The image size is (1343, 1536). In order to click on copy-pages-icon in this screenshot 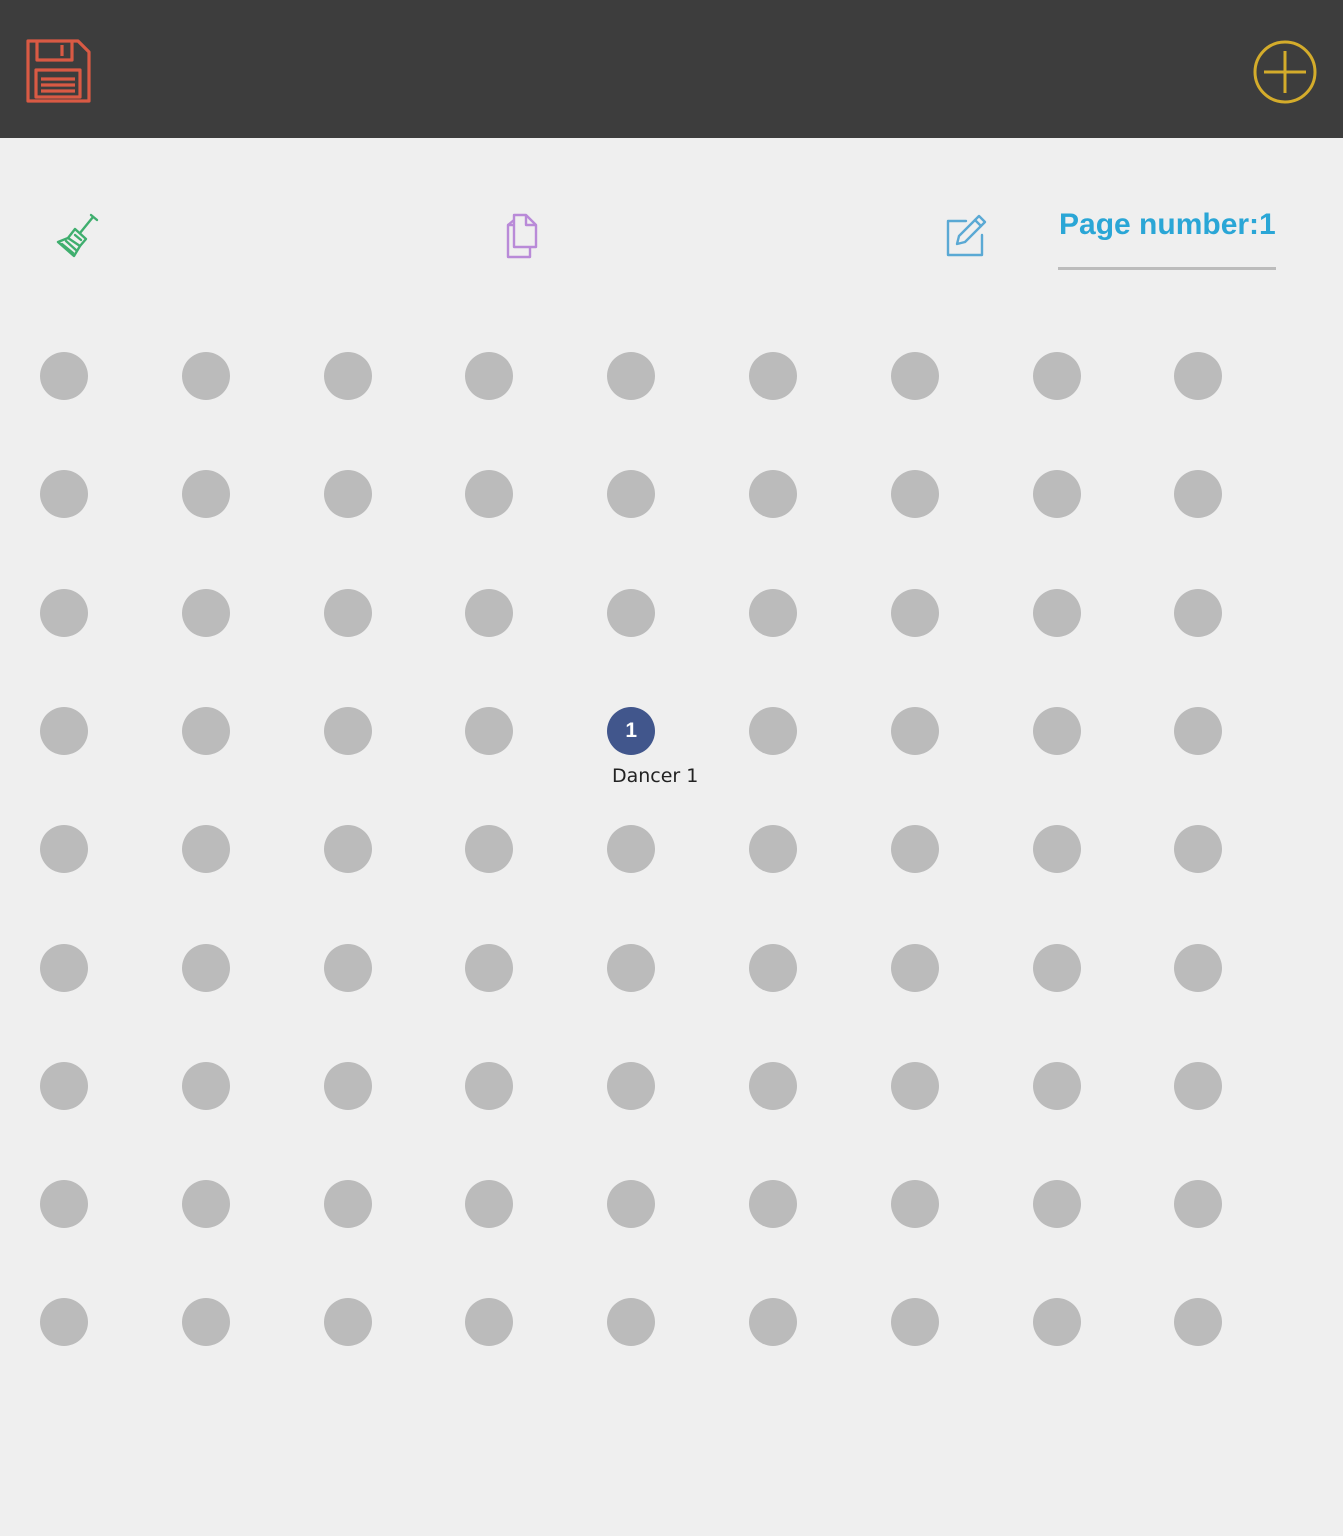, I will do `click(522, 236)`.